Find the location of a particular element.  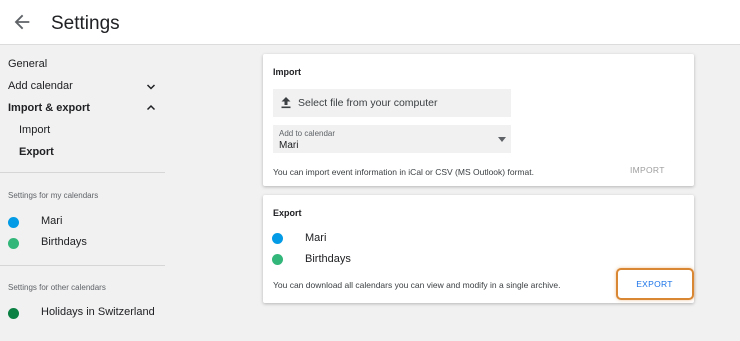

dropdown-arrow-icon is located at coordinates (502, 139).